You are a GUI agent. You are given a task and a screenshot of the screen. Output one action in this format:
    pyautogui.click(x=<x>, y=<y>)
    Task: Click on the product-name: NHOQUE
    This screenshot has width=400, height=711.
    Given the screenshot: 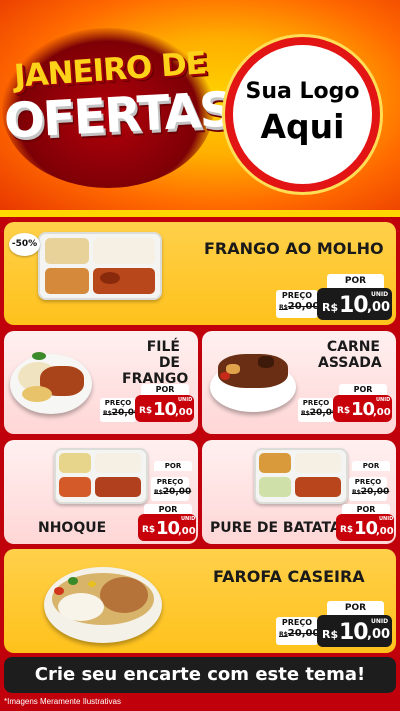 What is the action you would take?
    pyautogui.click(x=72, y=528)
    